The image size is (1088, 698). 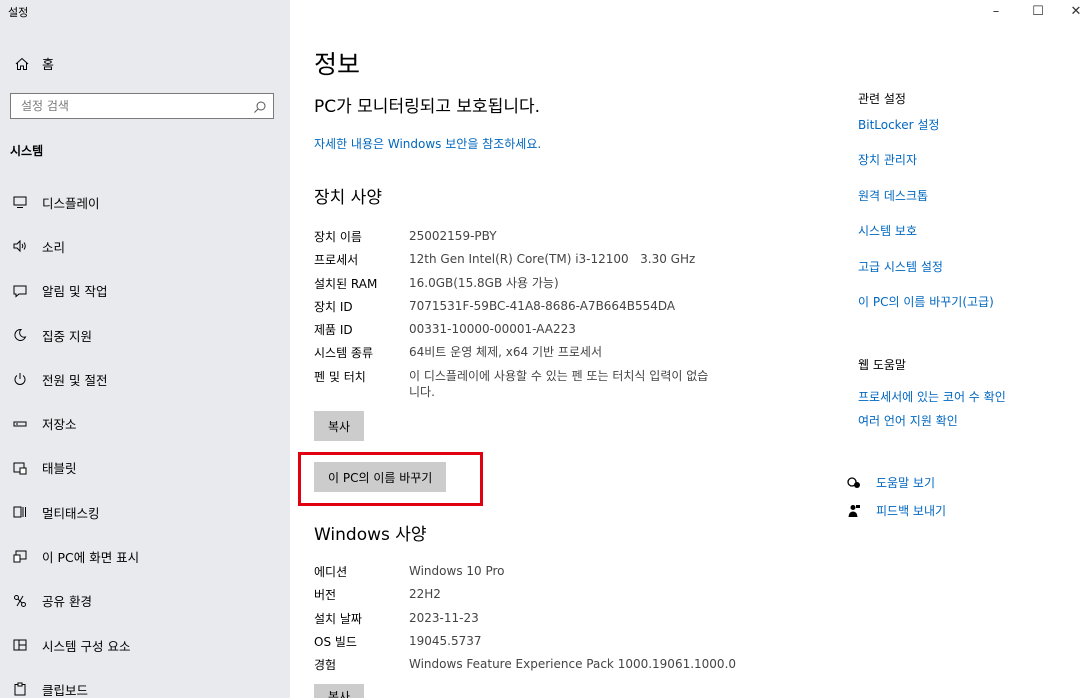 I want to click on windows-security-link: 자세한 내용은 Windows 보안을 참조하세요., so click(x=427, y=143).